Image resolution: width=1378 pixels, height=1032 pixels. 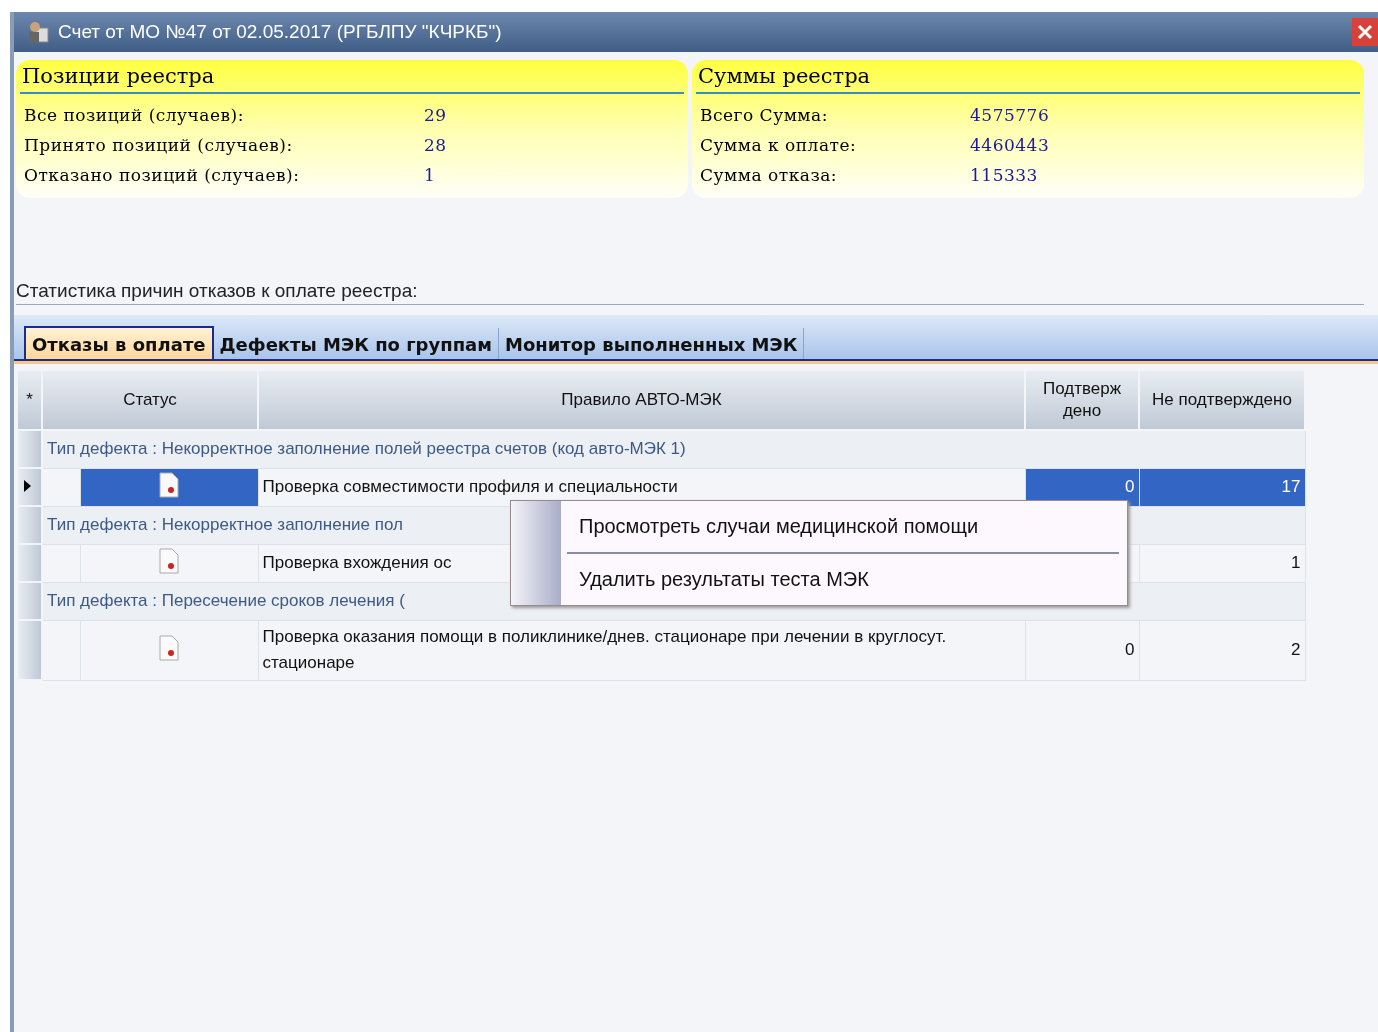 What do you see at coordinates (779, 145) in the screenshot?
I see `stat-label: Сумма к оплате:` at bounding box center [779, 145].